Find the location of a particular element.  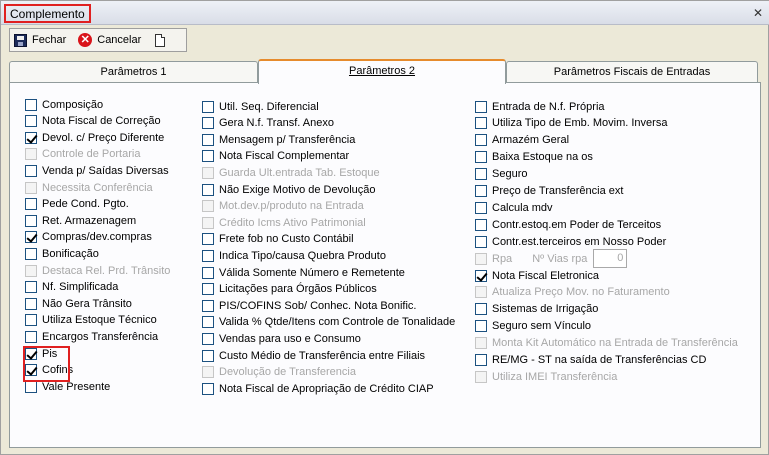

tab-parametros-1: Parâmetros 1 is located at coordinates (133, 71).